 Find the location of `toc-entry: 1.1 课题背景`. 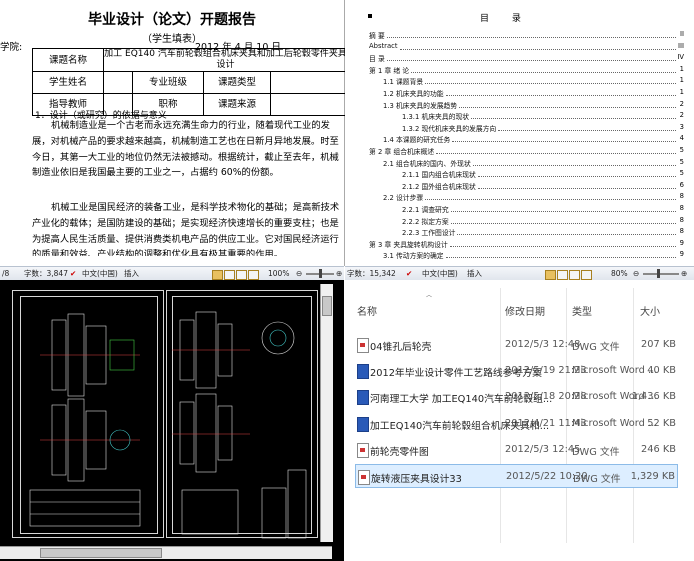

toc-entry: 1.1 课题背景 is located at coordinates (403, 81).